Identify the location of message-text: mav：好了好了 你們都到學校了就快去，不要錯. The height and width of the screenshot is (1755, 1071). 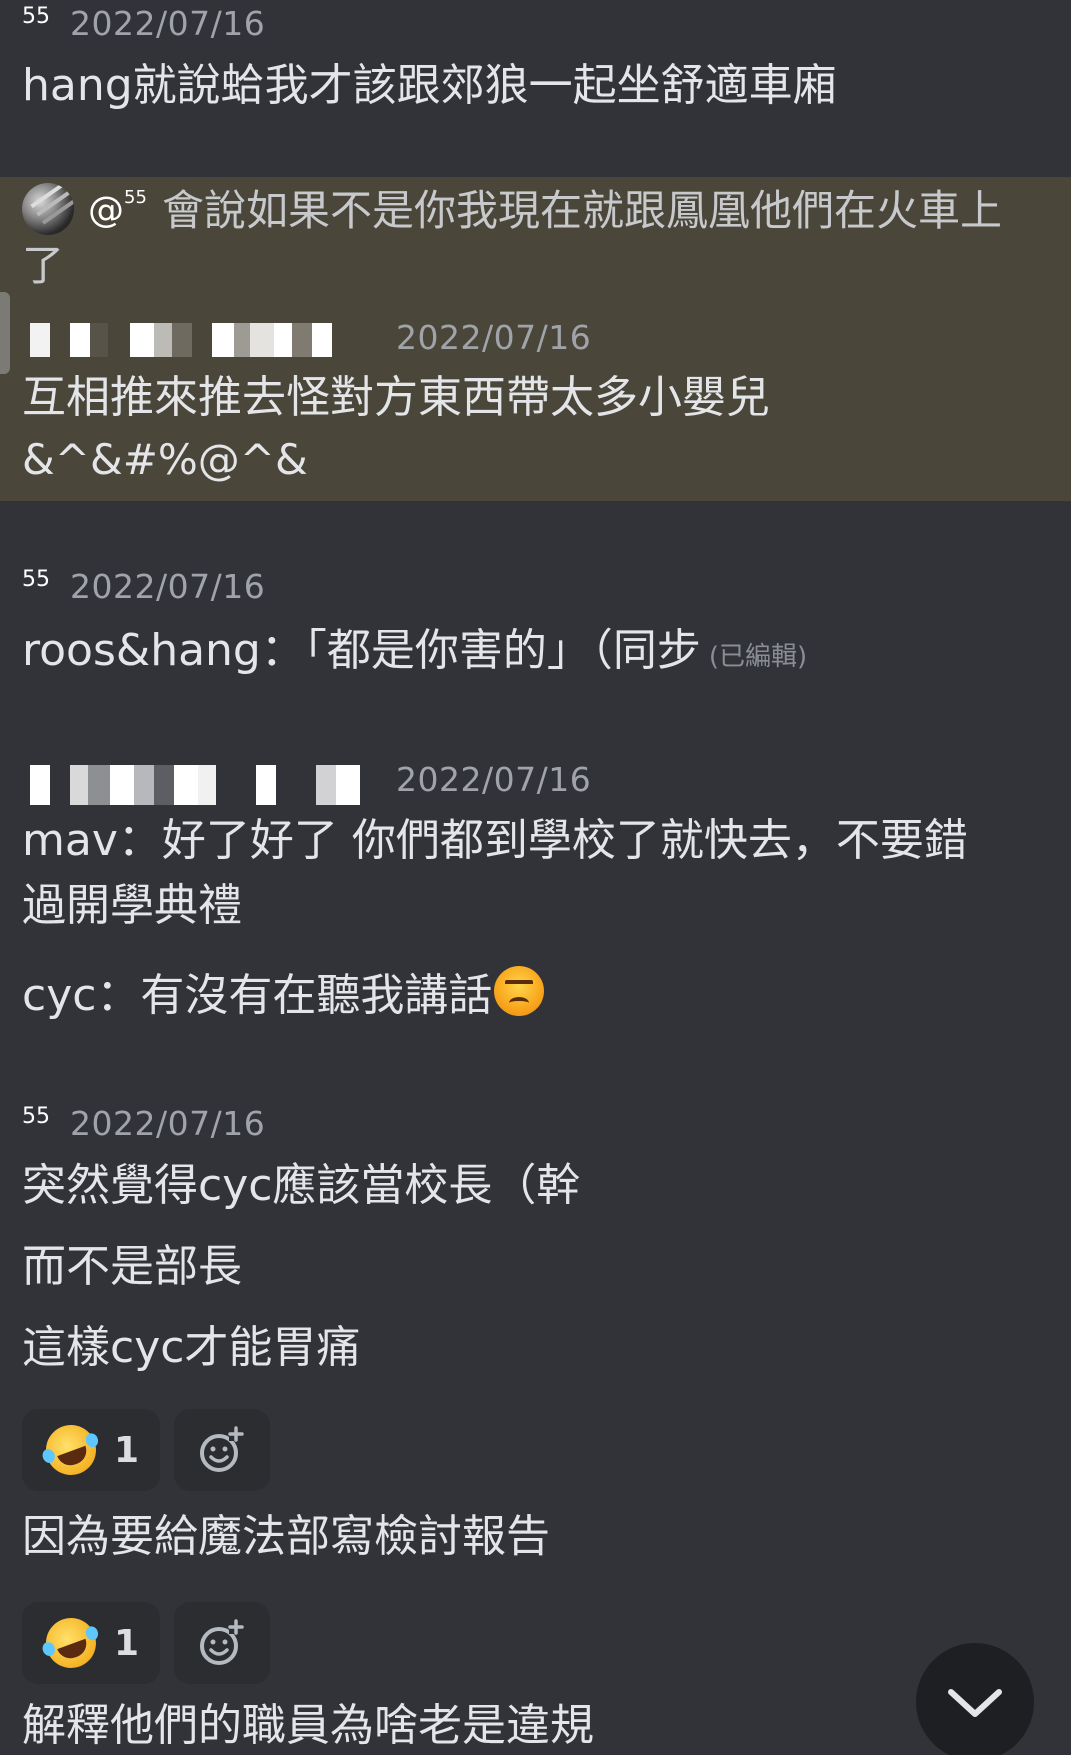
(495, 840).